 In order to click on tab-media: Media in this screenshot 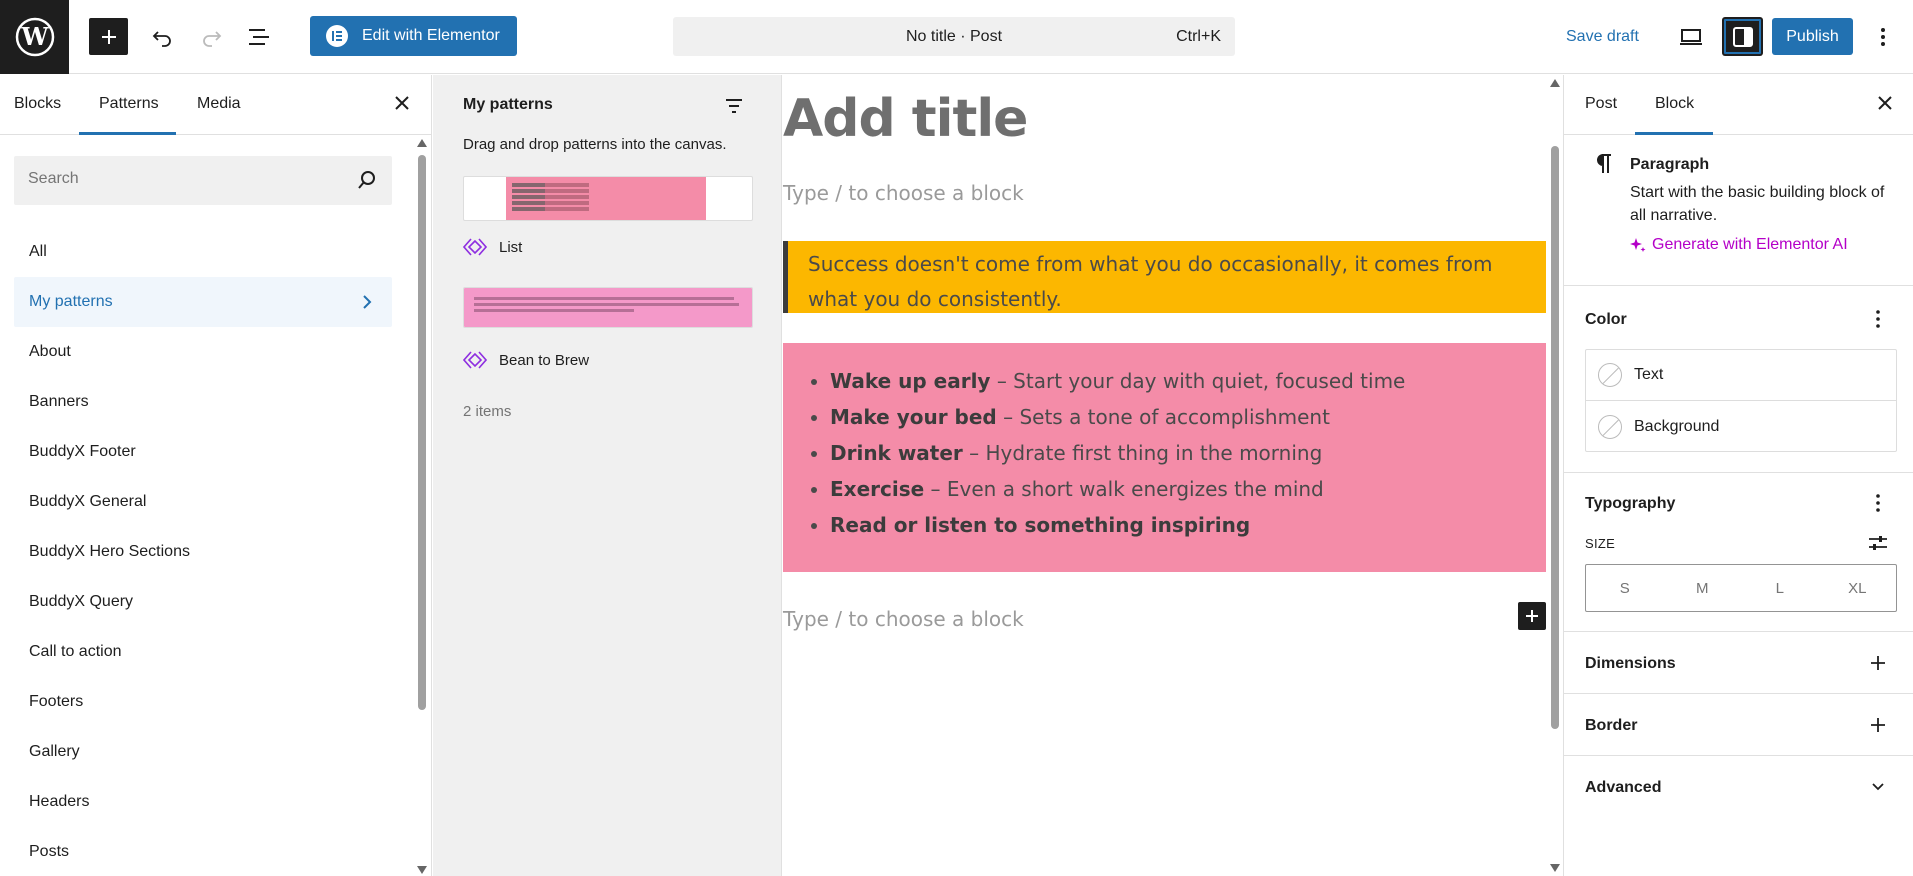, I will do `click(219, 104)`.